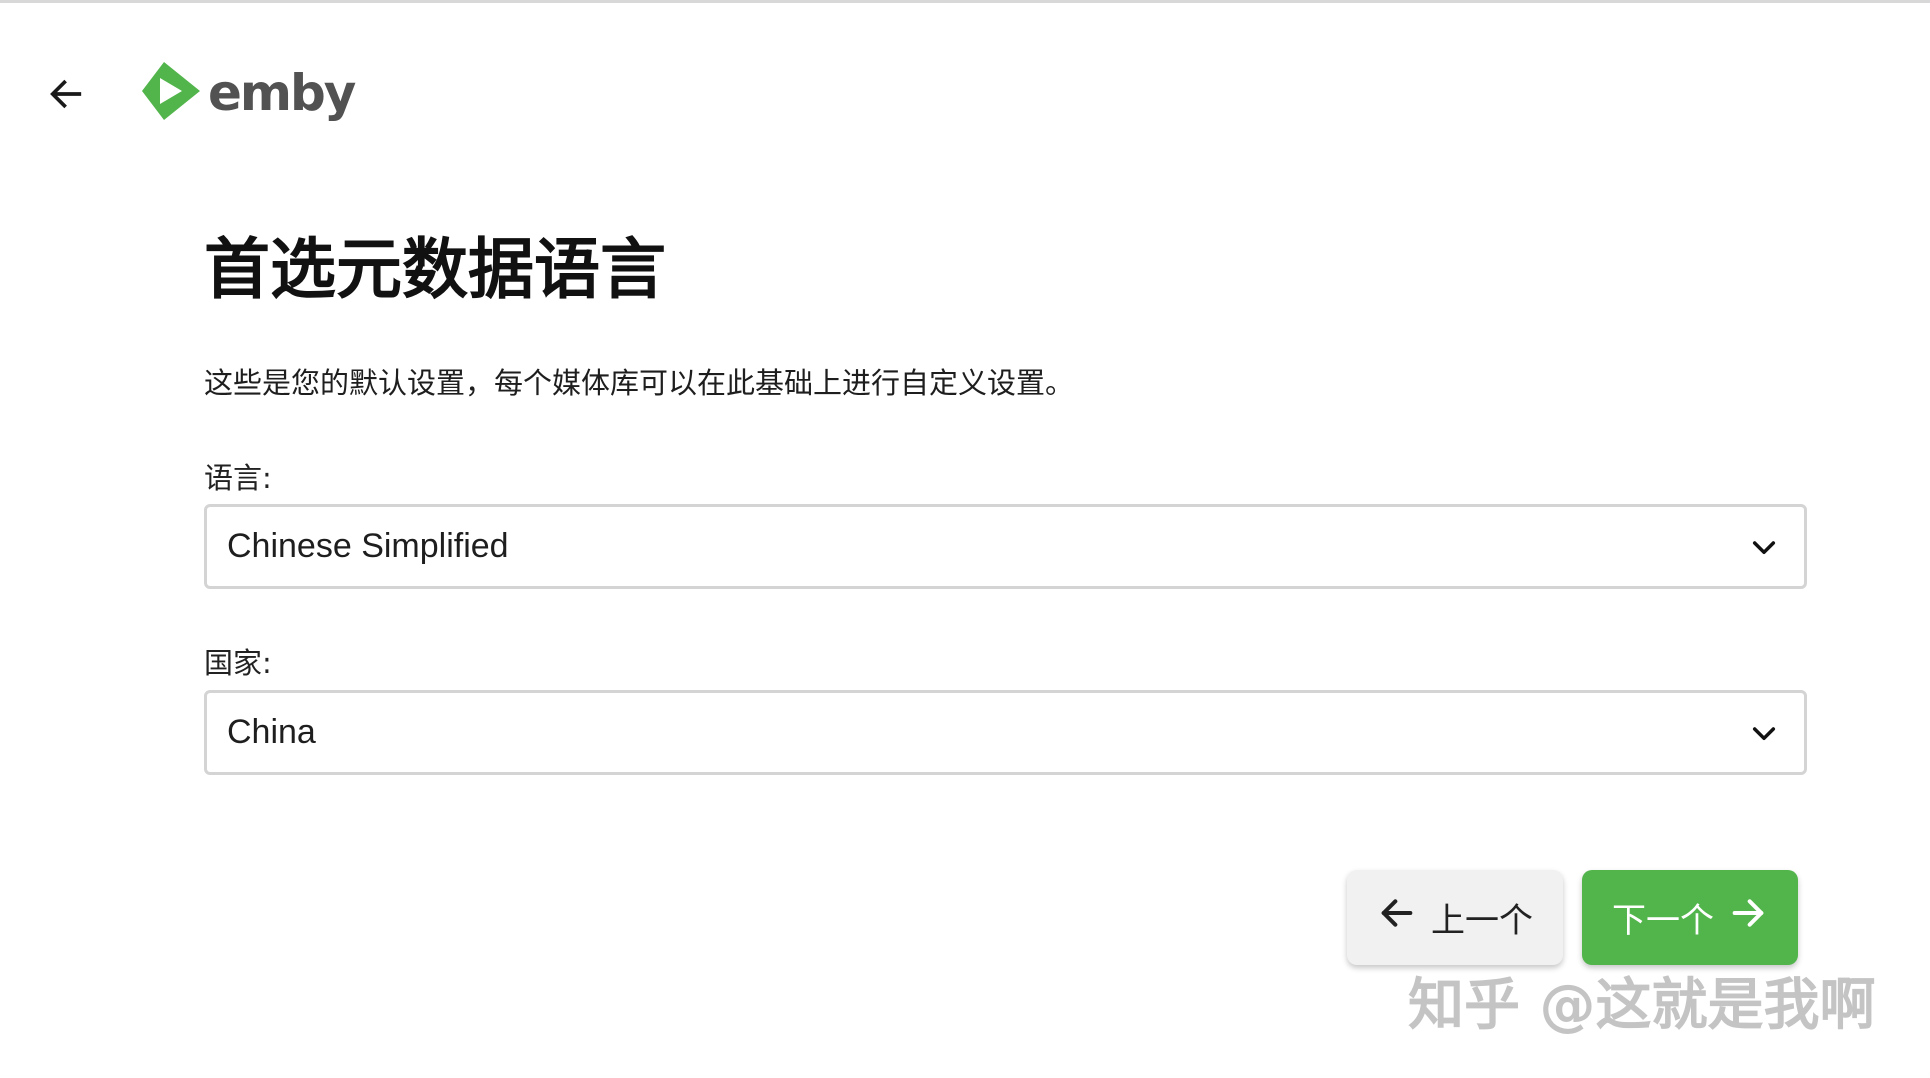  Describe the element at coordinates (368, 546) in the screenshot. I see `language-select-value: Chinese Simplified` at that location.